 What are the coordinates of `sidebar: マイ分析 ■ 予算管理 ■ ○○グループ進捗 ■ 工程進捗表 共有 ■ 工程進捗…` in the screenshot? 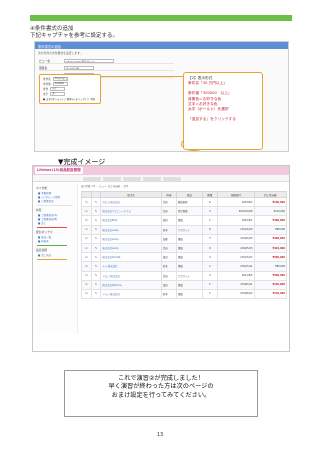 It's located at (56, 259).